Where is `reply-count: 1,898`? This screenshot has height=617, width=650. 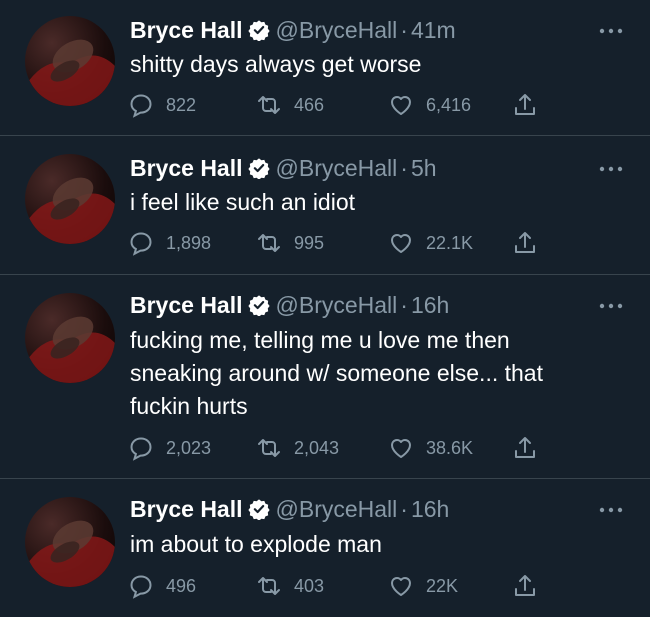
reply-count: 1,898 is located at coordinates (189, 242).